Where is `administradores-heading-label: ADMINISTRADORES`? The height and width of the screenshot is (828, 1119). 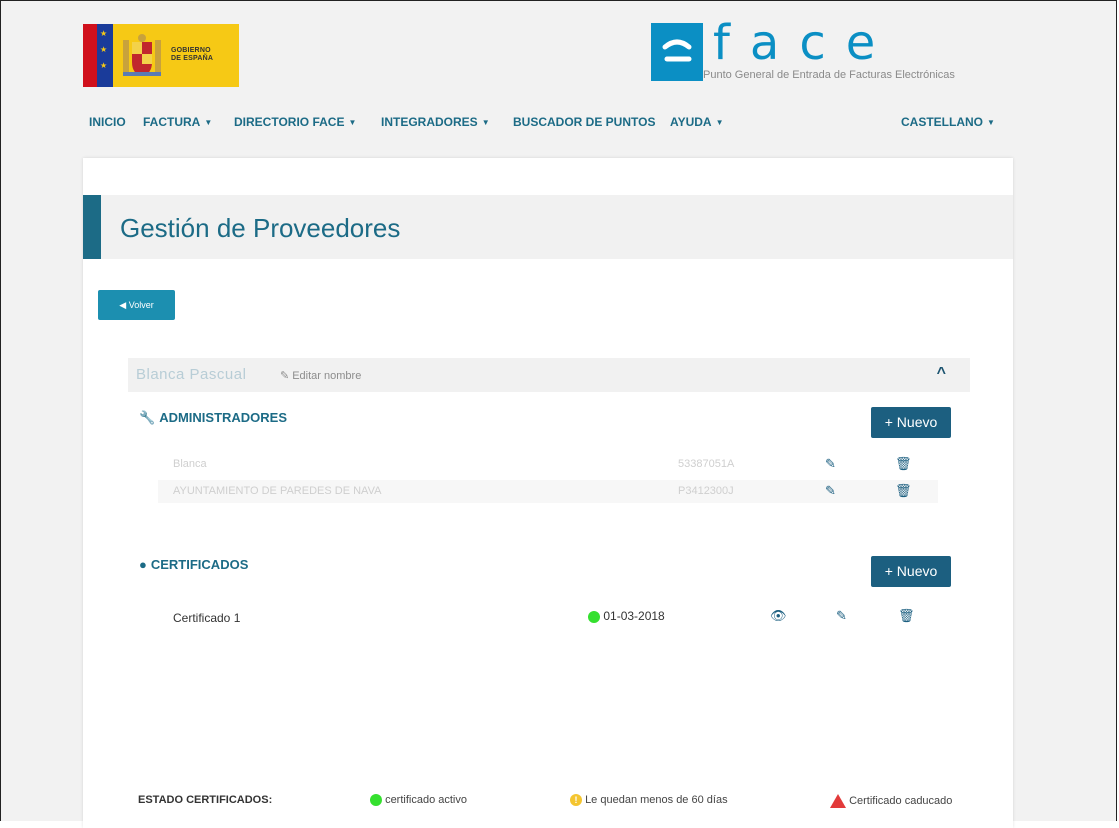
administradores-heading-label: ADMINISTRADORES is located at coordinates (223, 417).